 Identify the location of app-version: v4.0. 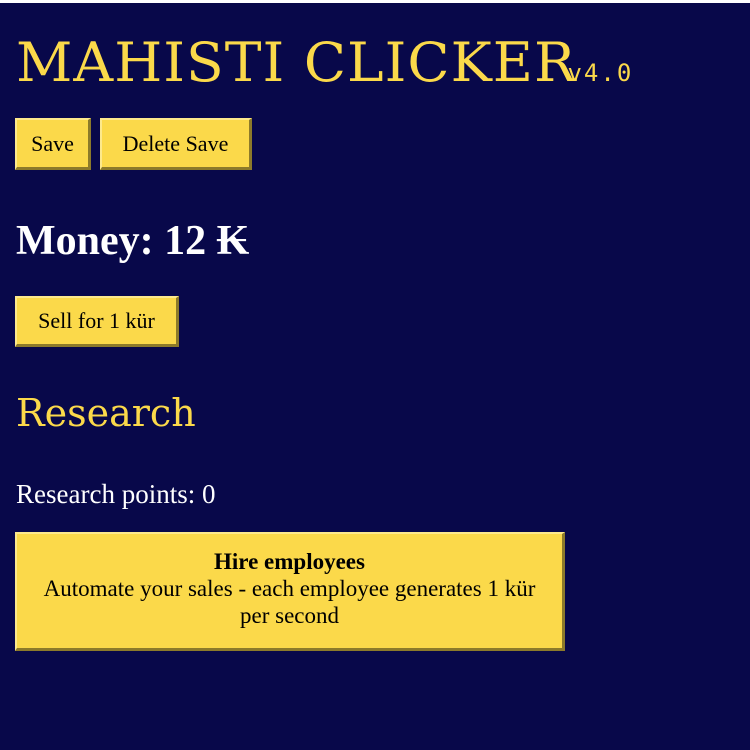
(600, 73).